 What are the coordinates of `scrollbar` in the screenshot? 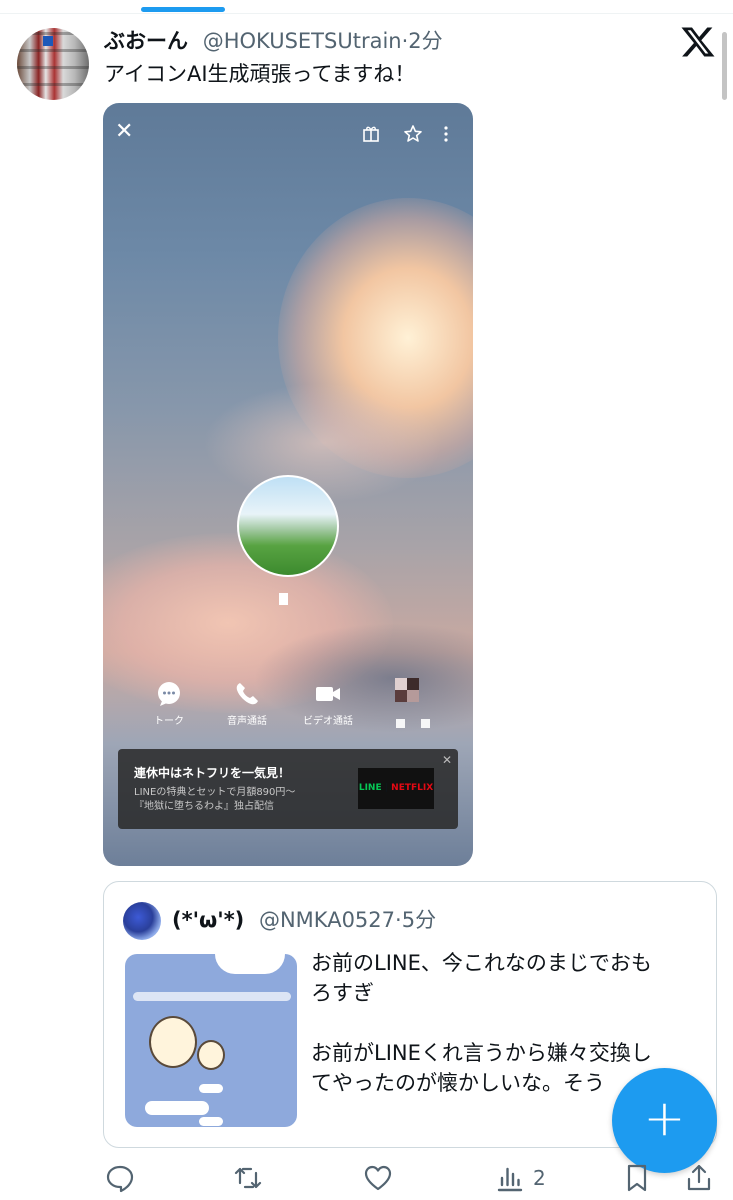 It's located at (724, 66).